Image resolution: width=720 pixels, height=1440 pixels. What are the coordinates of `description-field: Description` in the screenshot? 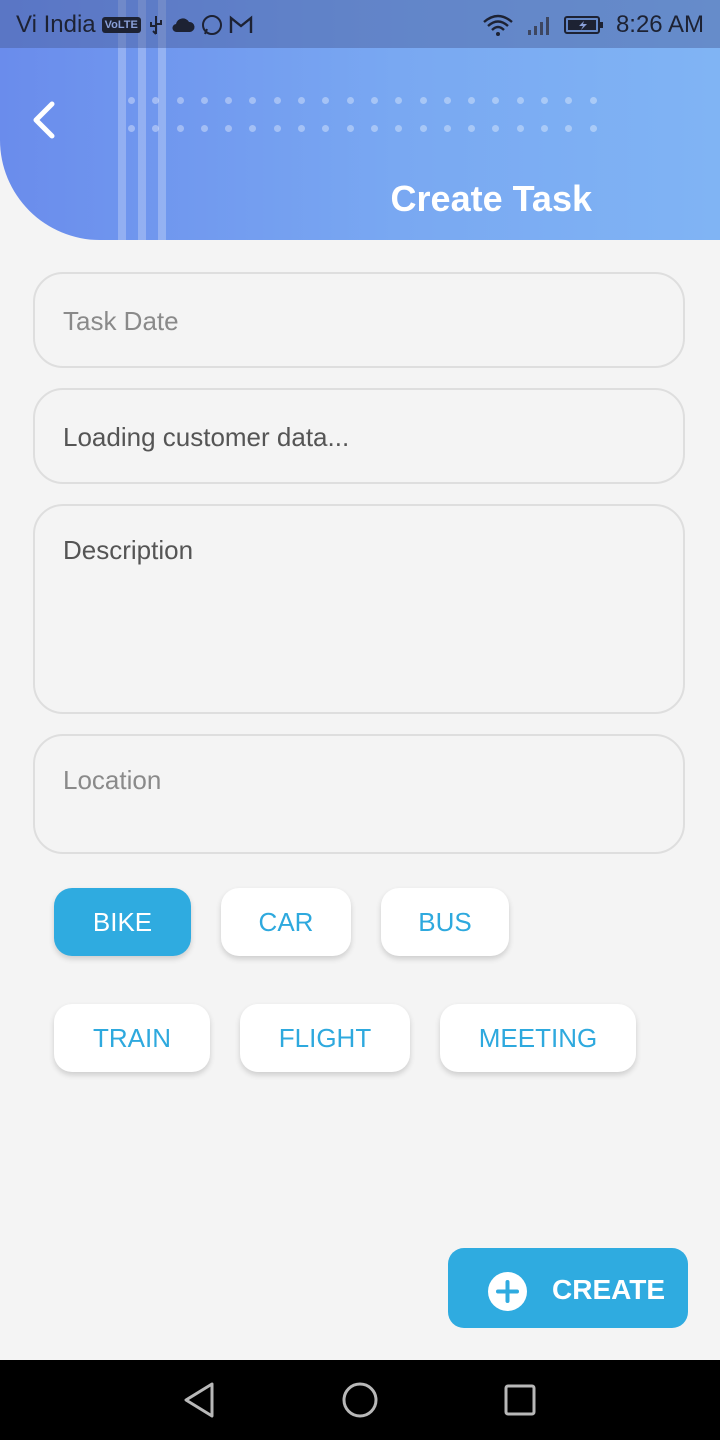 It's located at (359, 609).